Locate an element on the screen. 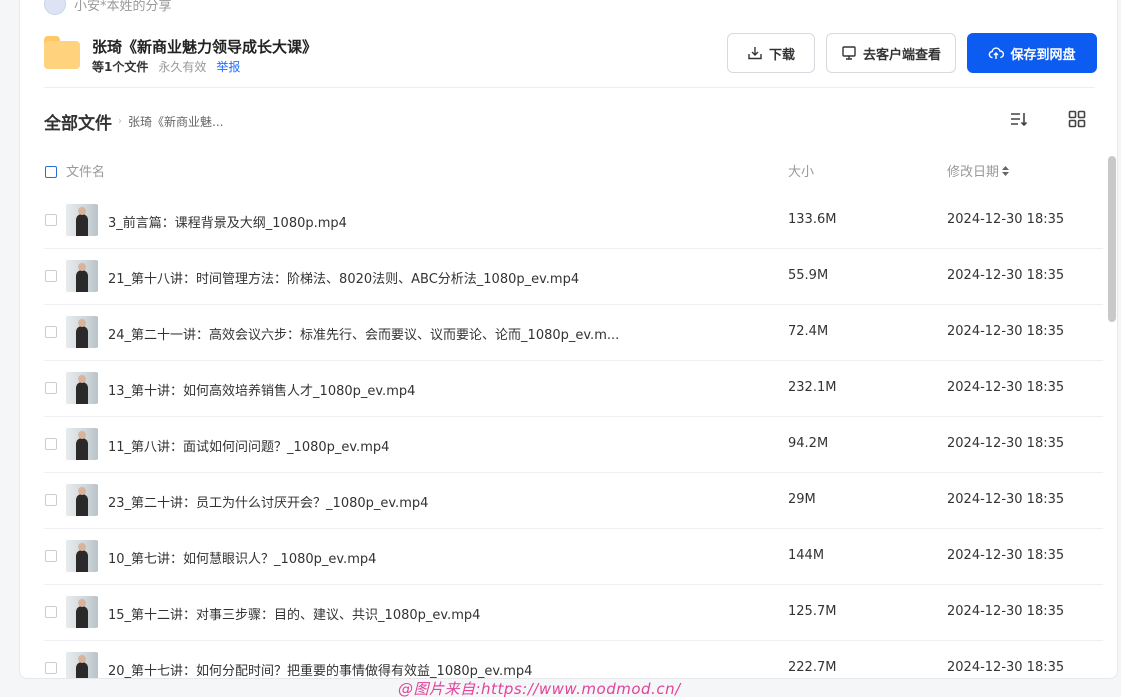 The image size is (1121, 697). sharer-info: 小安*本姓的分享 is located at coordinates (108, 7).